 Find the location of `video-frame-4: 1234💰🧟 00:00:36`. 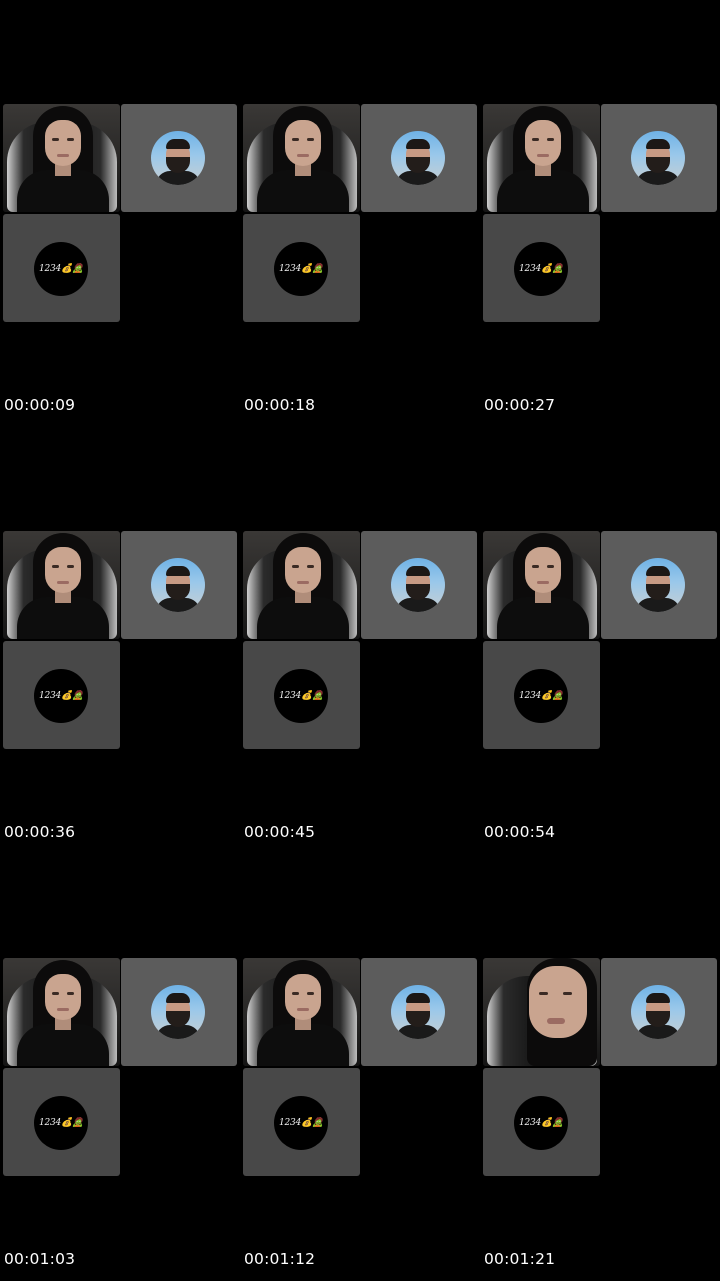

video-frame-4: 1234💰🧟 00:00:36 is located at coordinates (120, 640).